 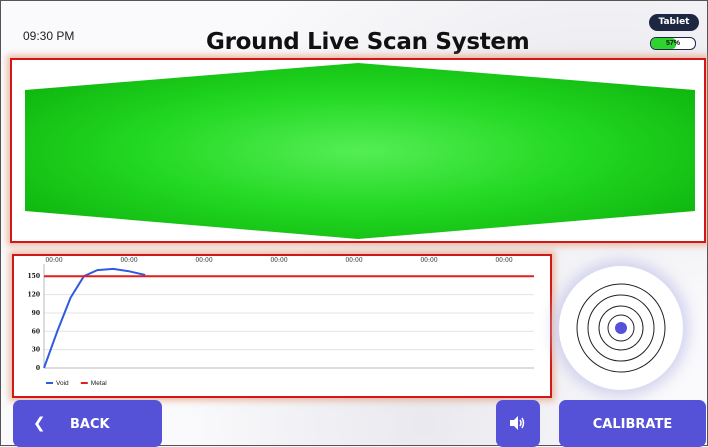 I want to click on chart-y-tick-label: 90, so click(x=36, y=313).